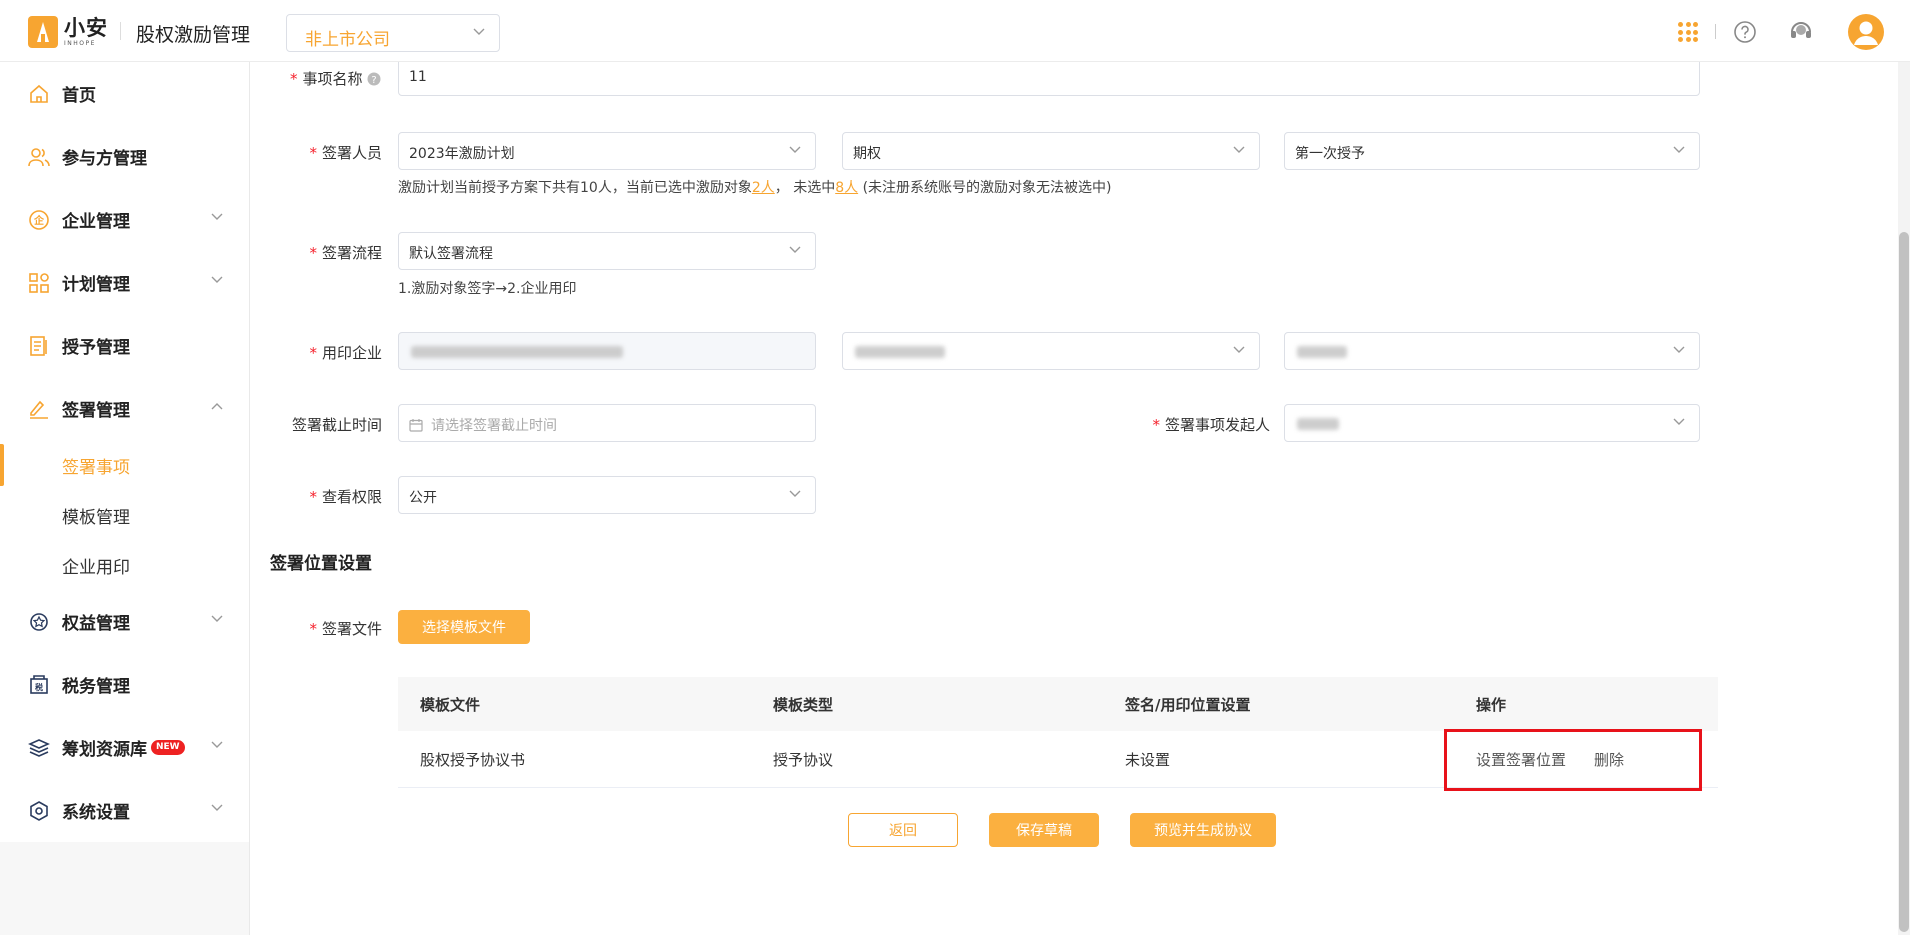 The height and width of the screenshot is (935, 1910). I want to click on signer-type-select: 期权, so click(1051, 151).